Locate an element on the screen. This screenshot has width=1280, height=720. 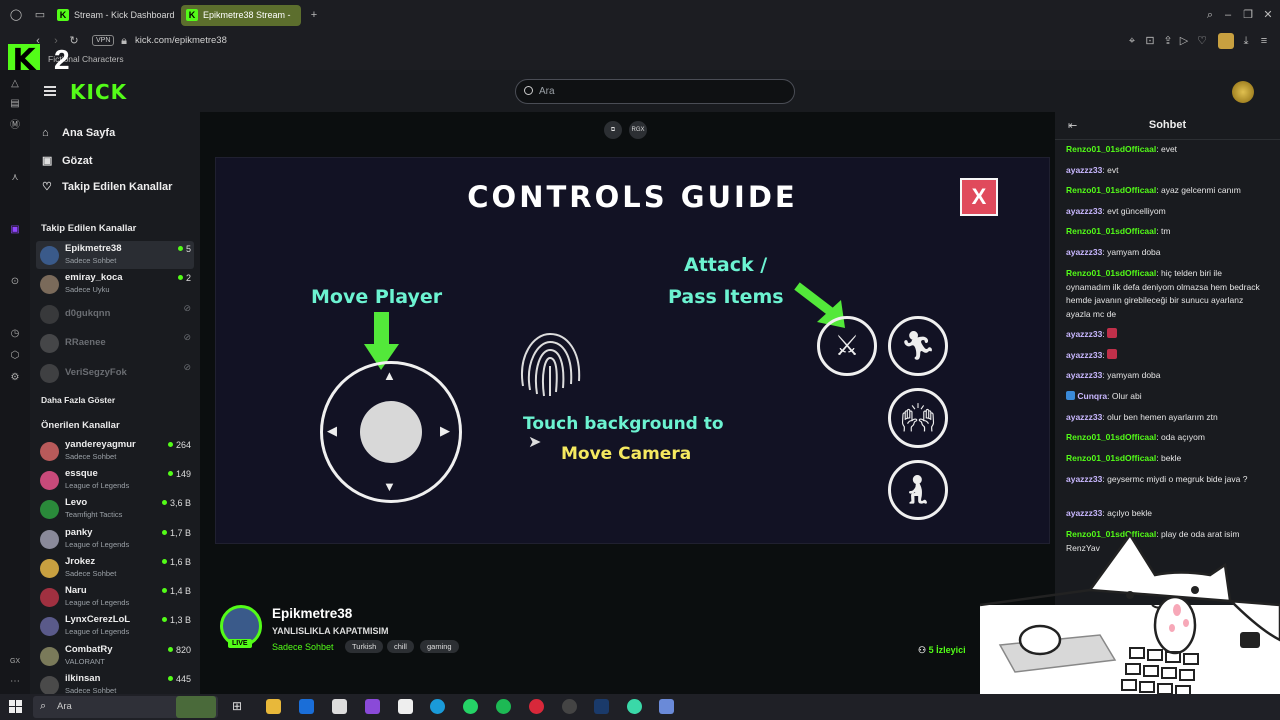
spotify-icon is located at coordinates (503, 706).